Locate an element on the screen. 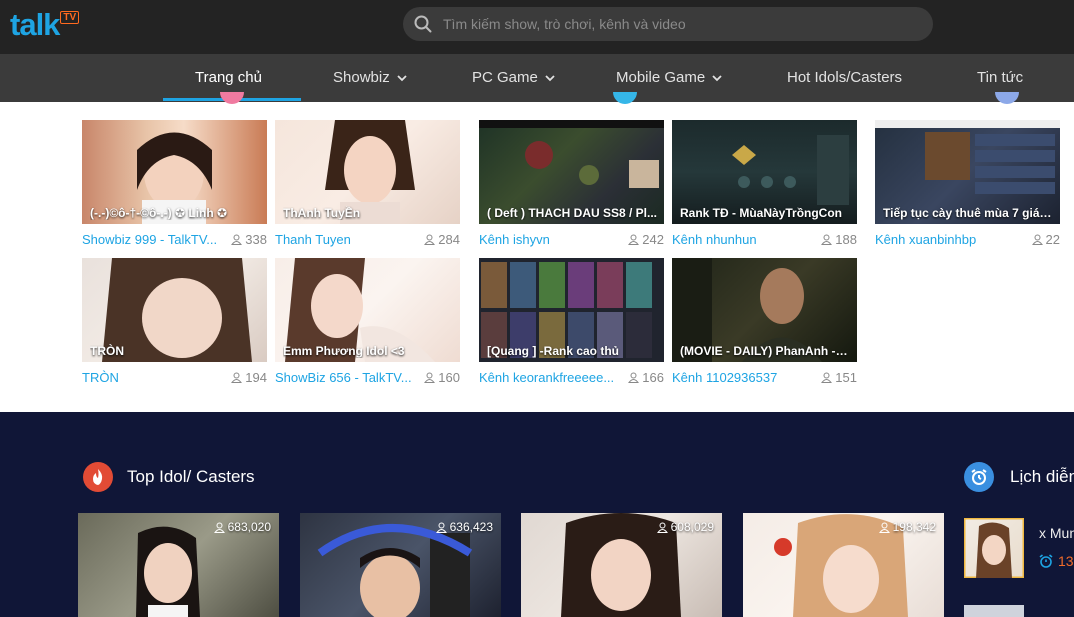 This screenshot has height=617, width=1074. nav-label: Hot Idols/Casters is located at coordinates (845, 77).